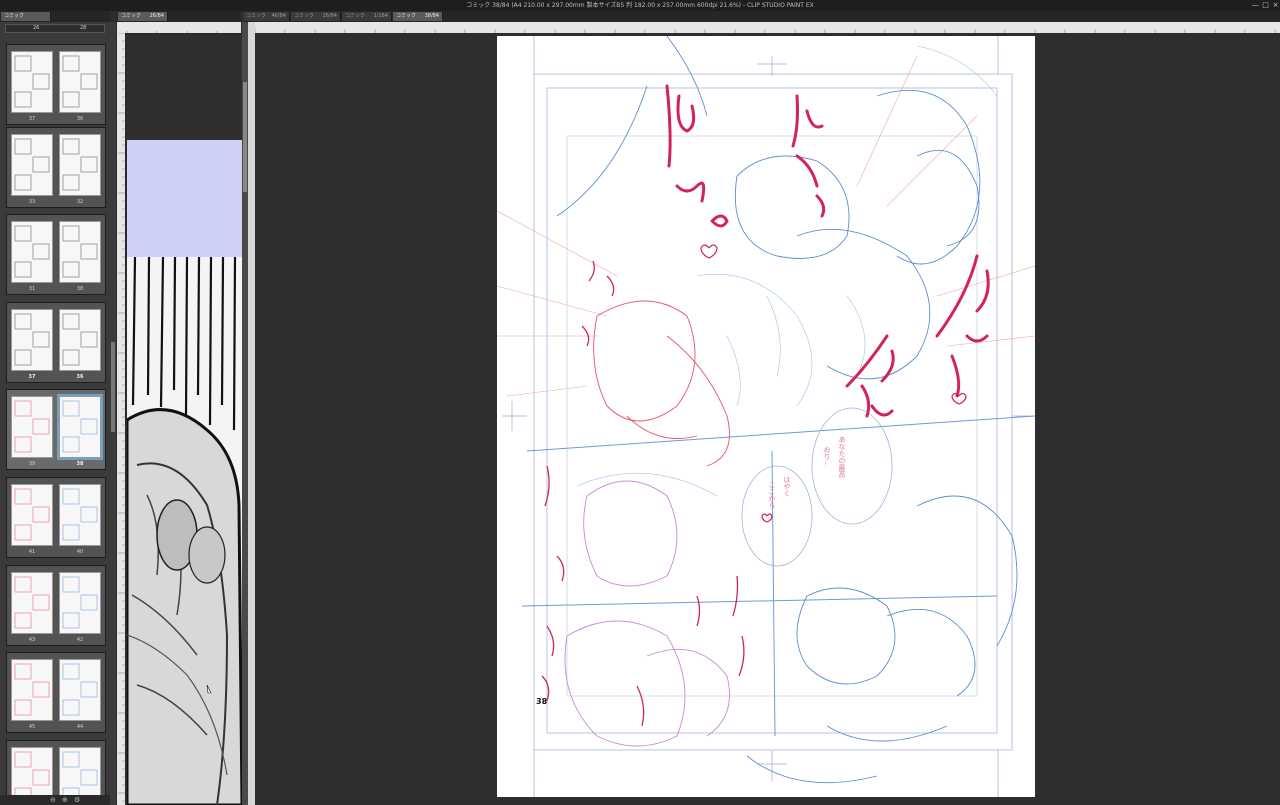 The width and height of the screenshot is (1280, 805). Describe the element at coordinates (80, 640) in the screenshot. I see `page-number-label: 42` at that location.